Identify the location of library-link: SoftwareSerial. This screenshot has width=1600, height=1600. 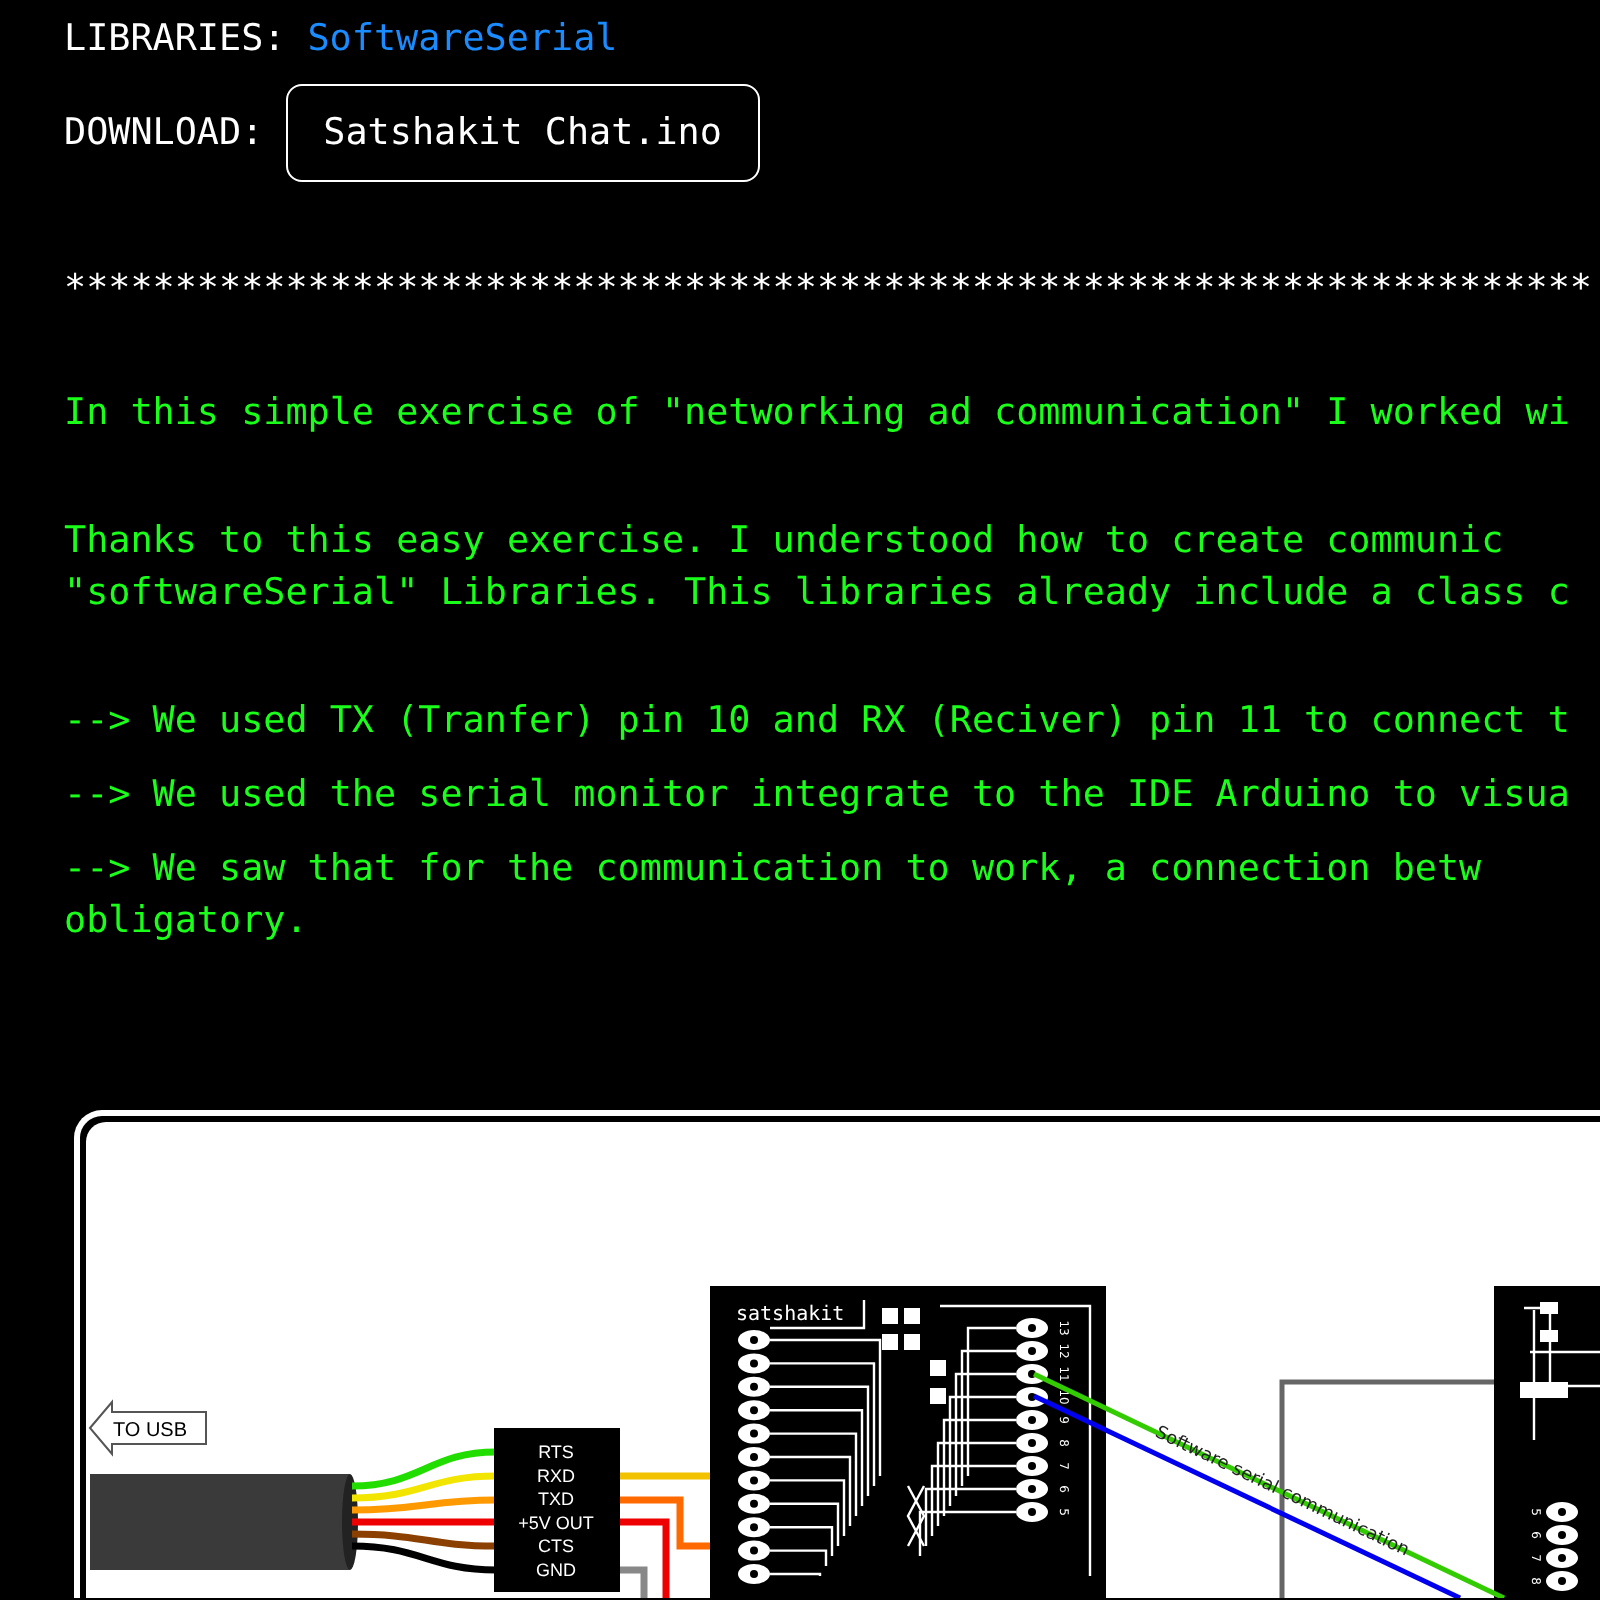
(462, 40).